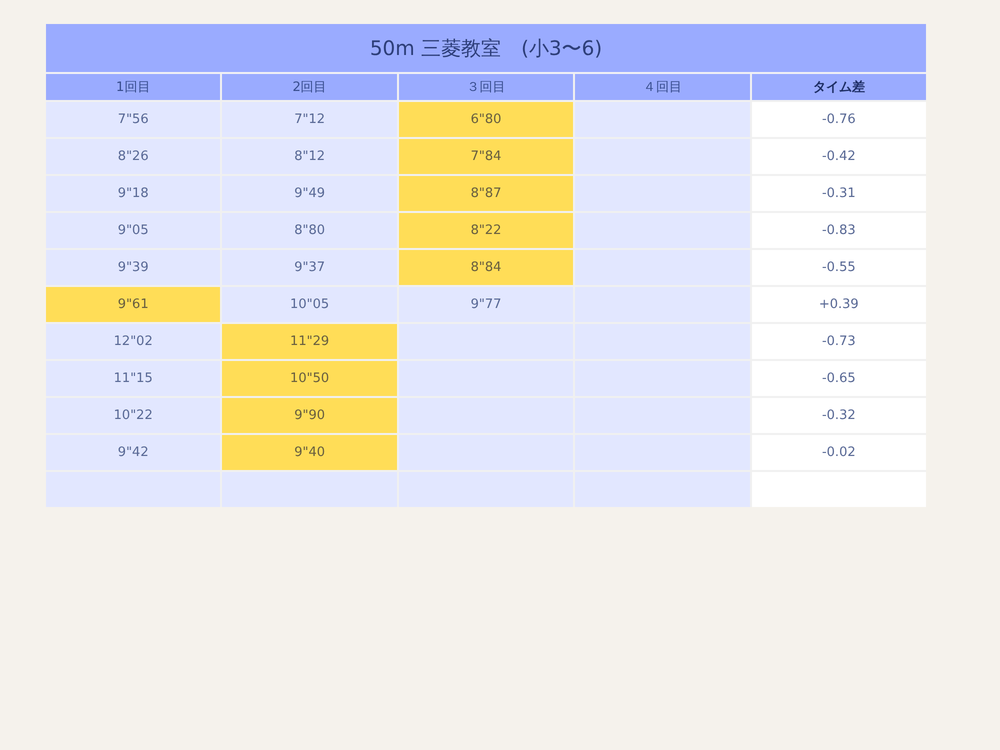  What do you see at coordinates (309, 415) in the screenshot?
I see `table-cell: 9"90` at bounding box center [309, 415].